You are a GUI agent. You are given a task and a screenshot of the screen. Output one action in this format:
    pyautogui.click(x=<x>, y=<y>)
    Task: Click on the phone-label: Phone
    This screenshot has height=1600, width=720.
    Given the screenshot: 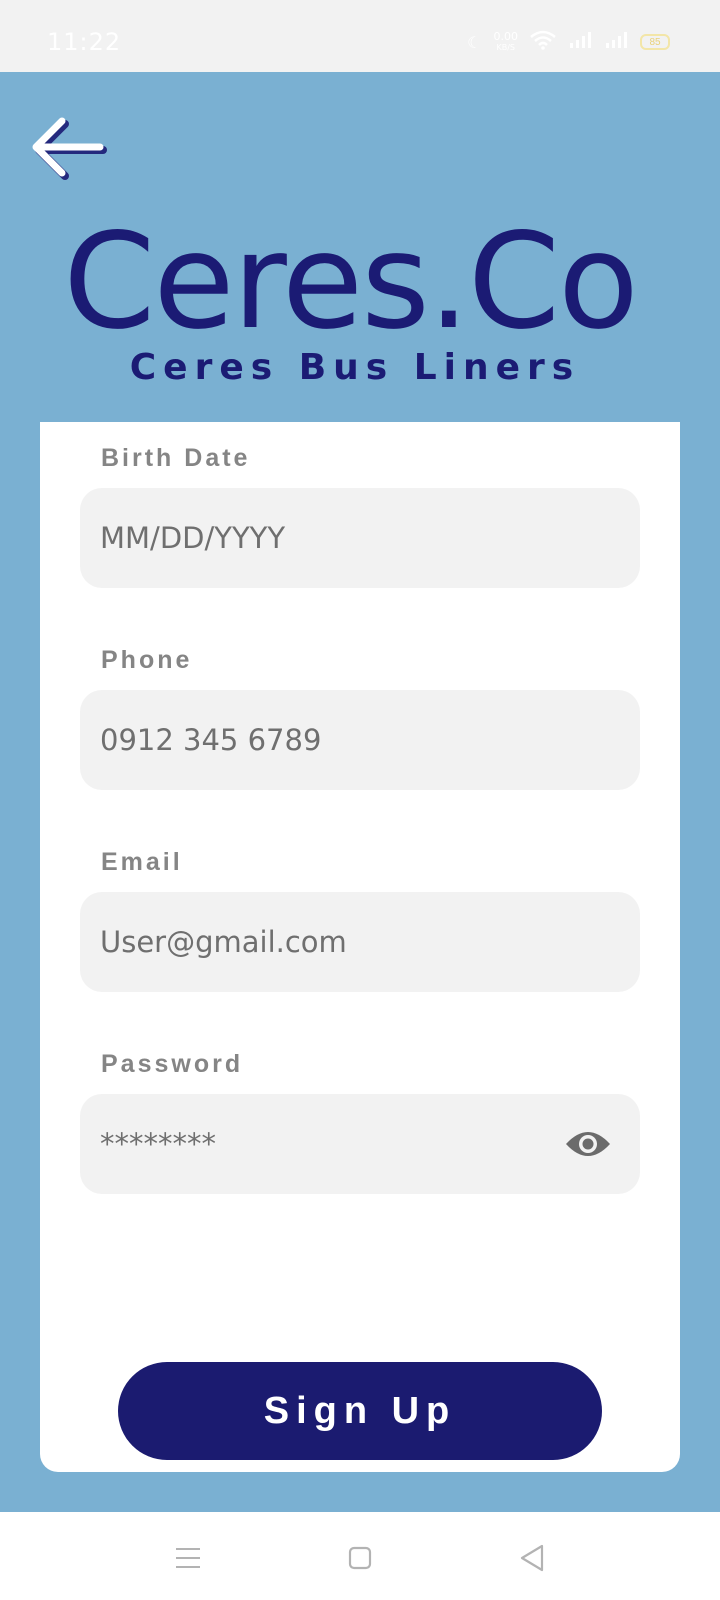 What is the action you would take?
    pyautogui.click(x=147, y=660)
    